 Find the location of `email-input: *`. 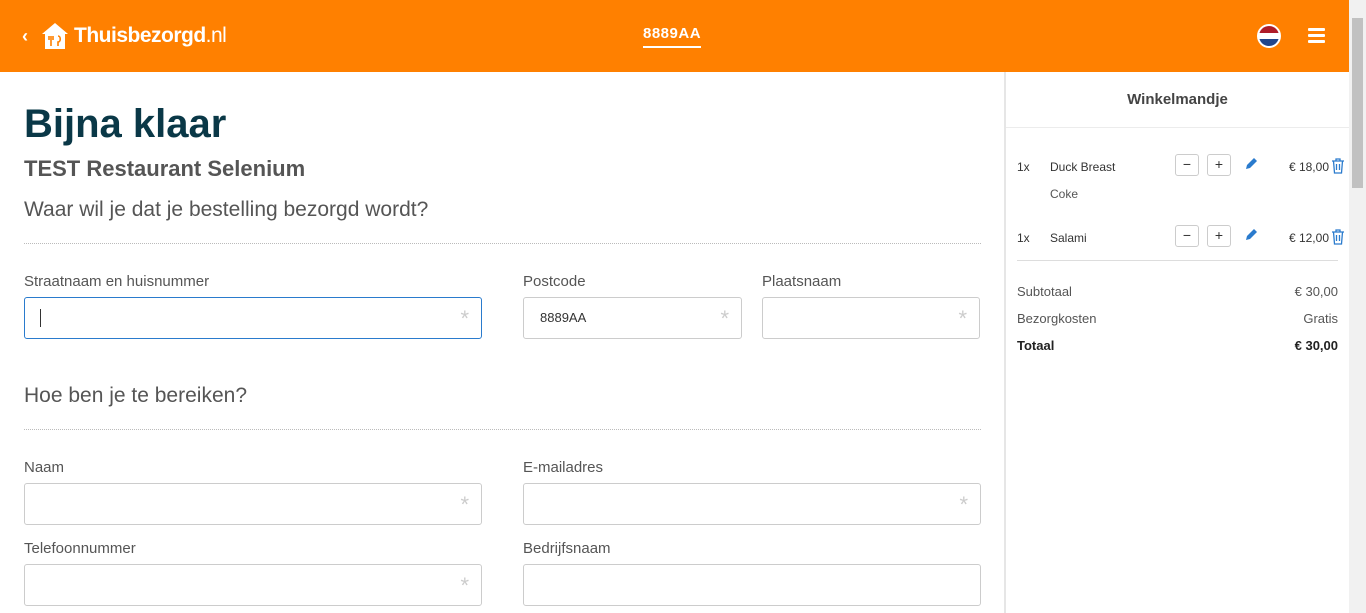

email-input: * is located at coordinates (752, 504).